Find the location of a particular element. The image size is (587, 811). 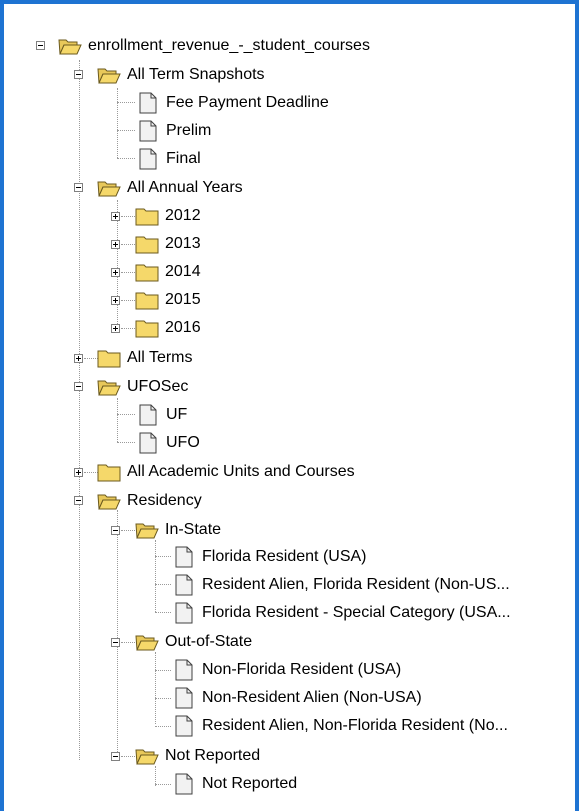

tree-leaf: Final is located at coordinates (168, 159).